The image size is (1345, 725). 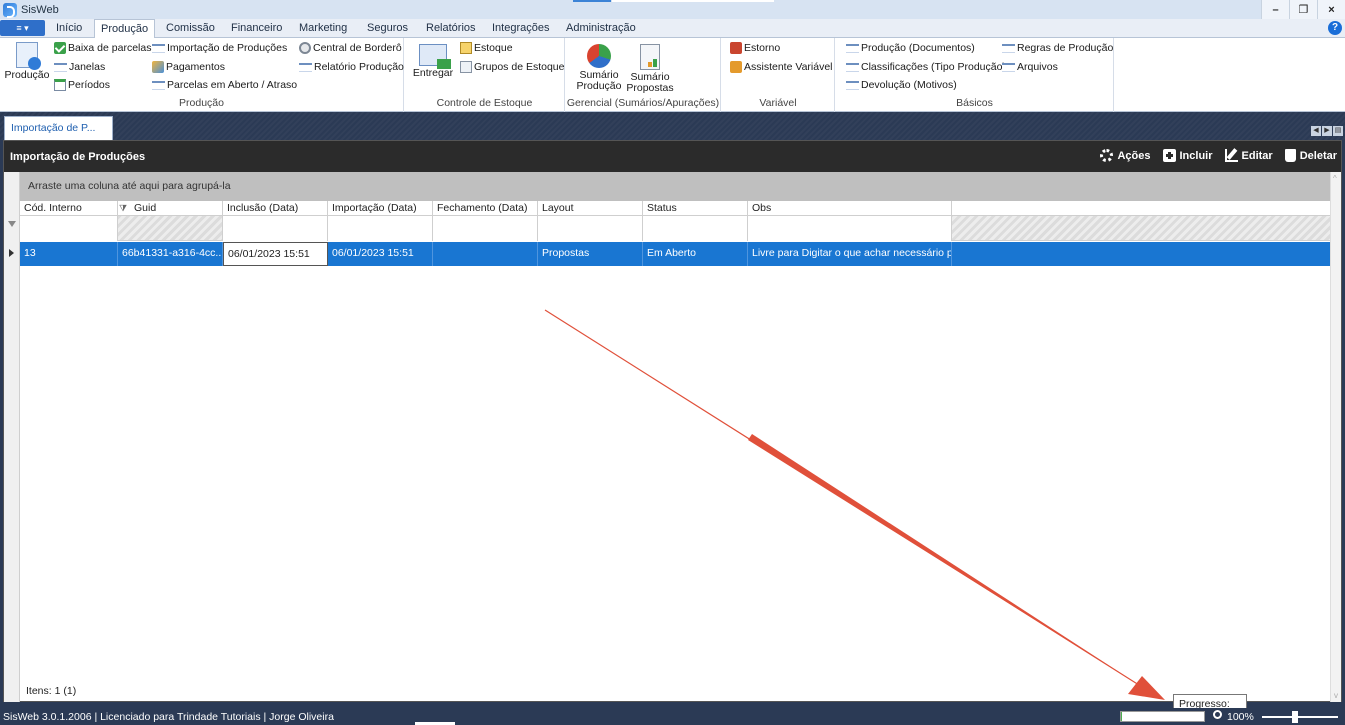 I want to click on tab-list-icon: ▤, so click(x=1338, y=131).